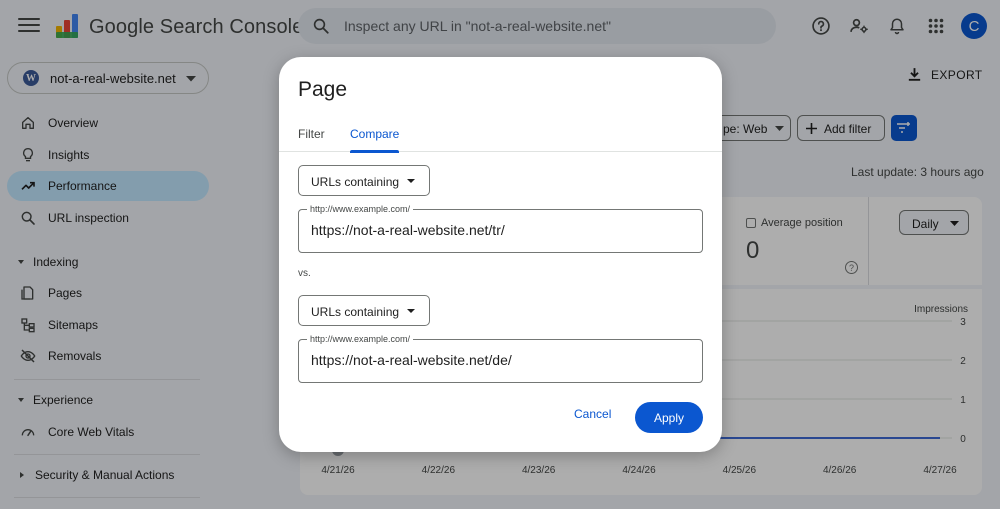  Describe the element at coordinates (311, 139) in the screenshot. I see `tab-filter: Filter` at that location.